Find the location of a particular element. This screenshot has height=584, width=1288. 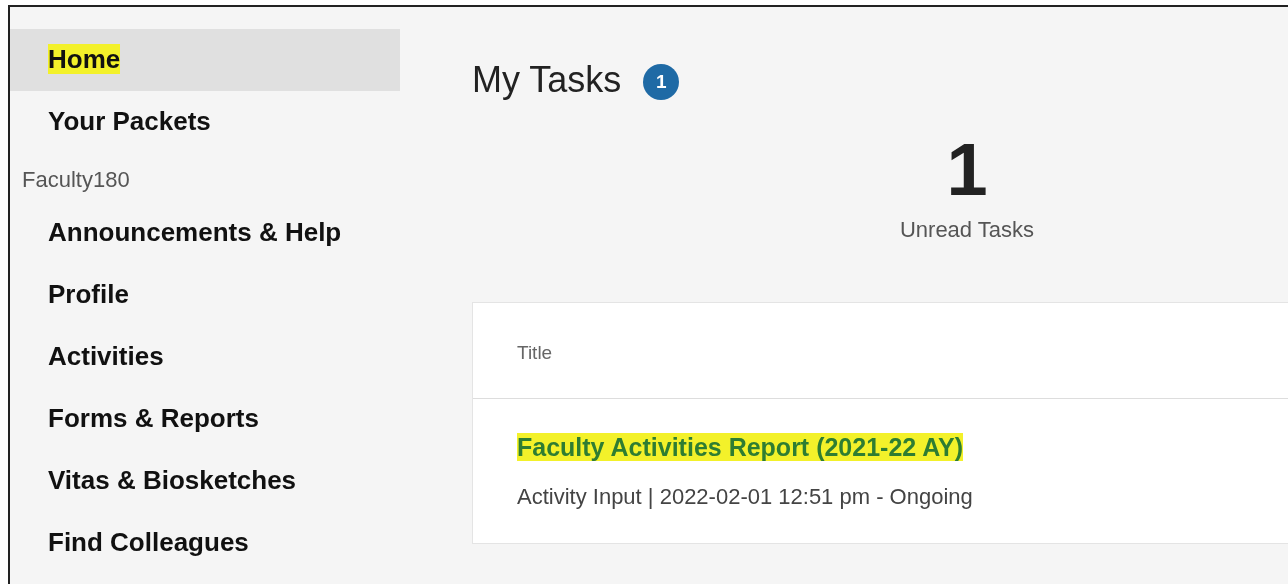

section-header: Faculty180 is located at coordinates (76, 180).